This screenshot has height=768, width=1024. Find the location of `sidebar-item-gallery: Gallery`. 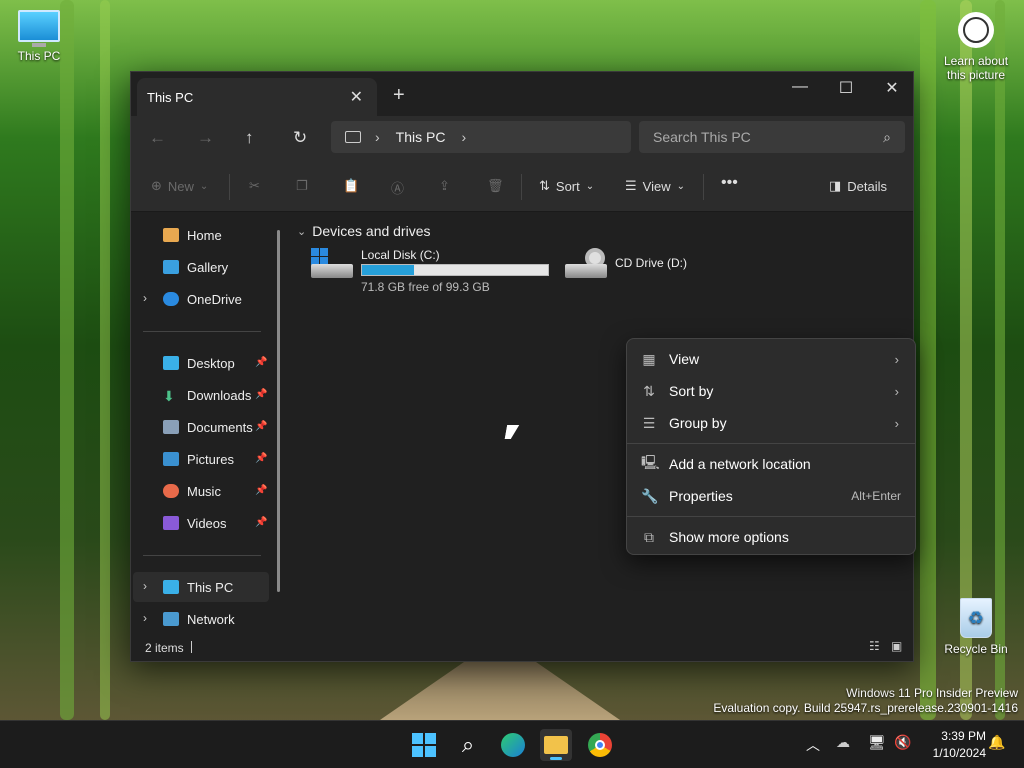

sidebar-item-gallery: Gallery is located at coordinates (195, 267).